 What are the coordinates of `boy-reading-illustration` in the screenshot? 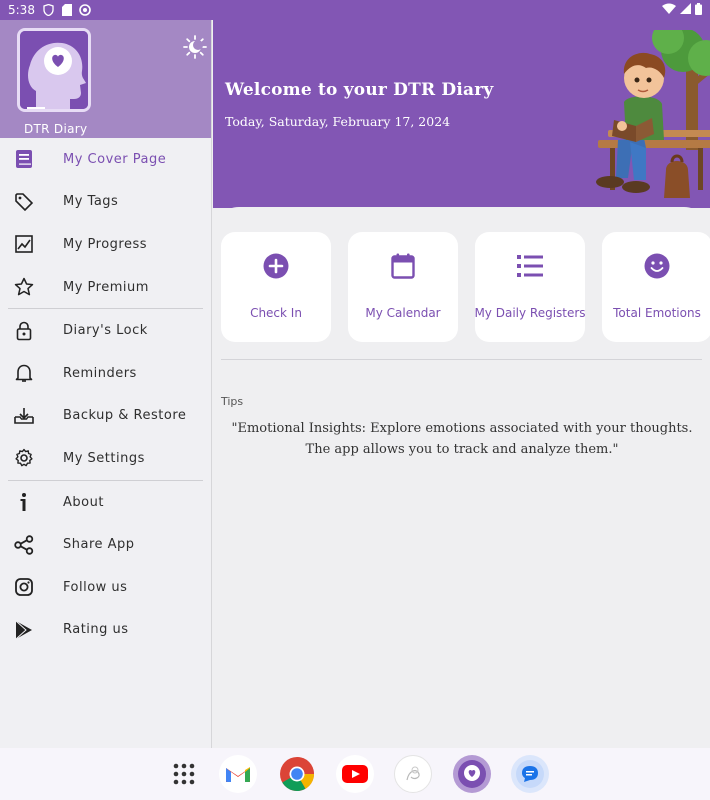 It's located at (653, 114).